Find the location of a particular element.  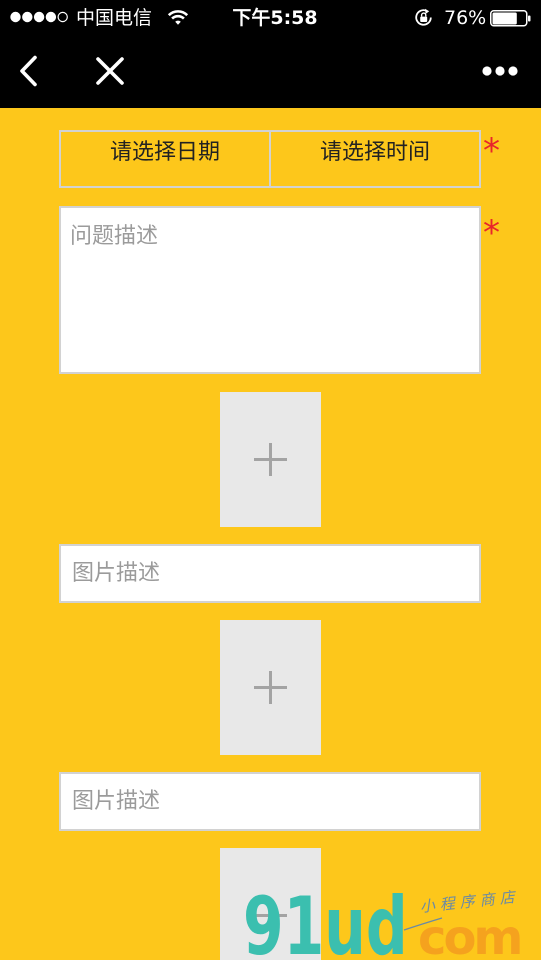

chevron-stroke is located at coordinates (28, 71).